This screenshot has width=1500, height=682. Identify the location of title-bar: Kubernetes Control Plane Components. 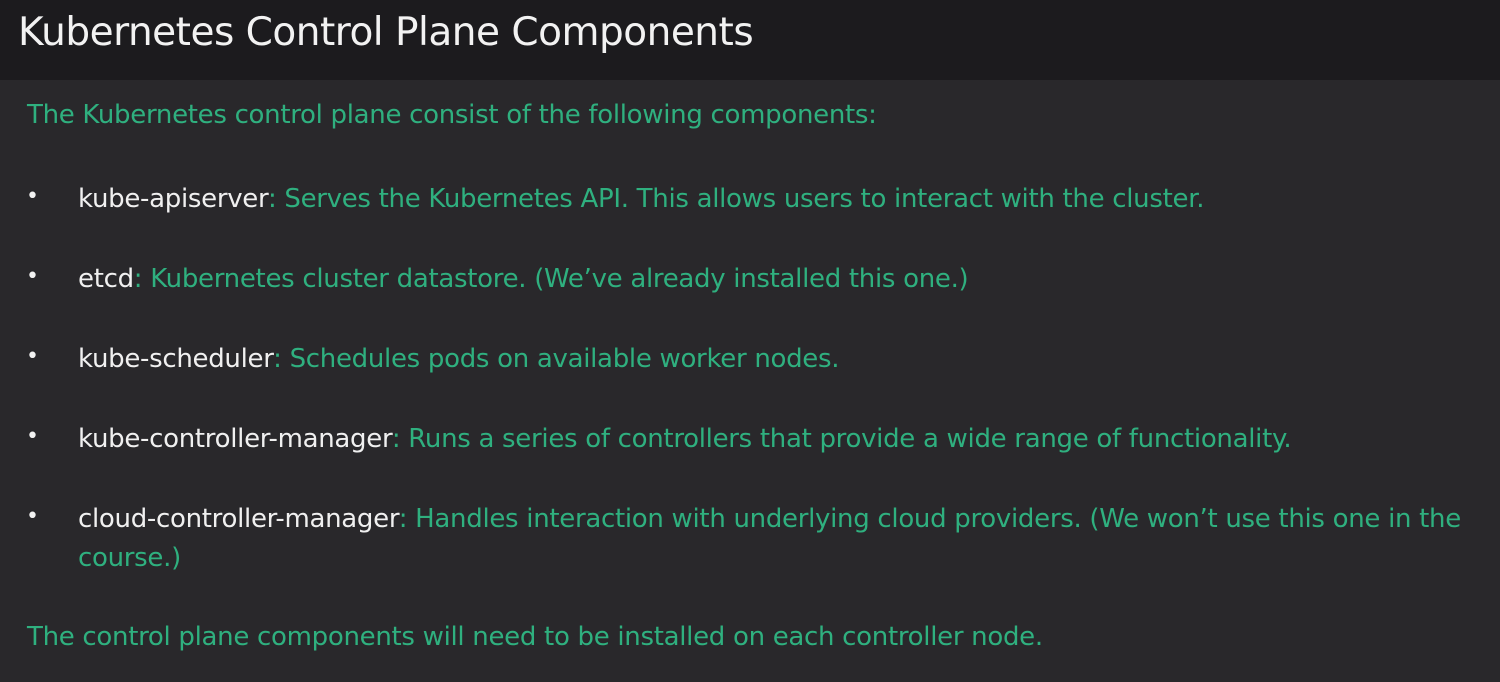
(750, 40).